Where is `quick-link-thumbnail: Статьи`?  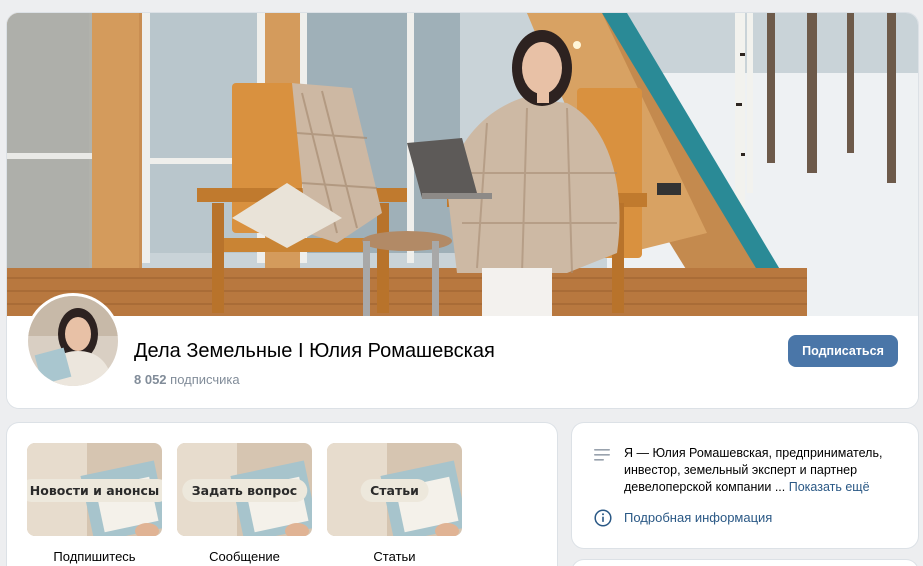 quick-link-thumbnail: Статьи is located at coordinates (394, 489).